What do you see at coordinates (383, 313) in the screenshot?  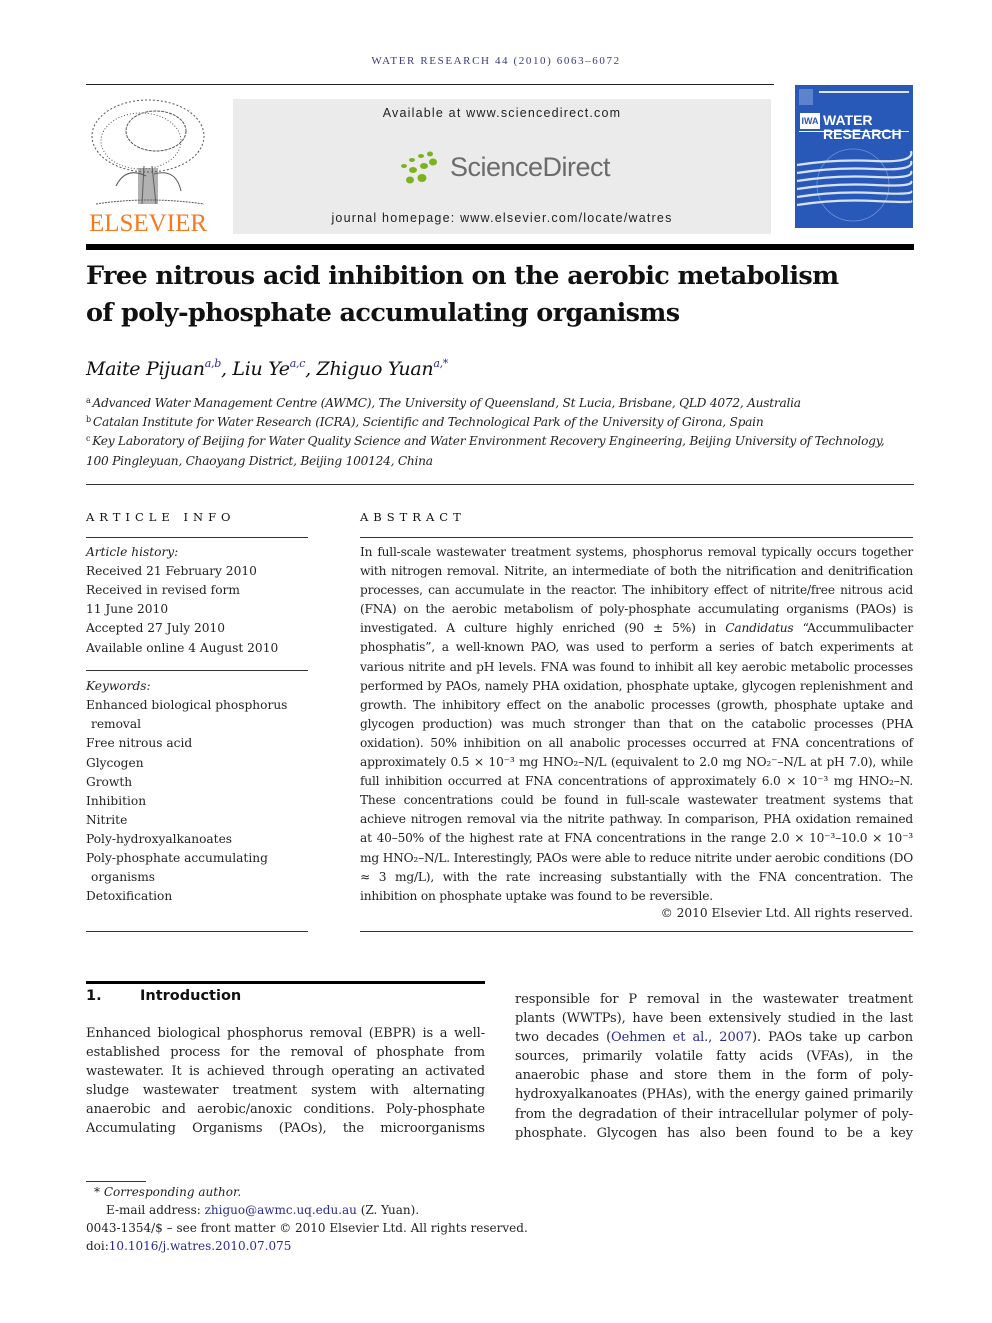 I see `title-line-2: of poly-phosphate accumulating organisms` at bounding box center [383, 313].